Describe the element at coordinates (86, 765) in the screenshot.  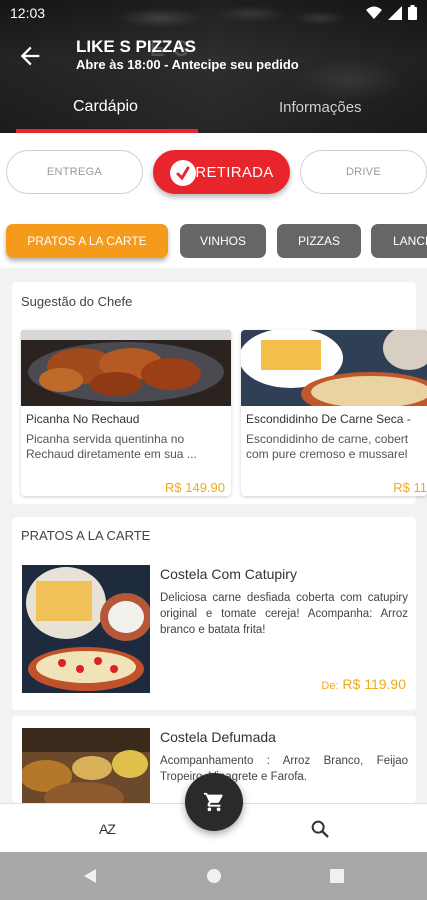
I see `costela-defumada-photo` at that location.